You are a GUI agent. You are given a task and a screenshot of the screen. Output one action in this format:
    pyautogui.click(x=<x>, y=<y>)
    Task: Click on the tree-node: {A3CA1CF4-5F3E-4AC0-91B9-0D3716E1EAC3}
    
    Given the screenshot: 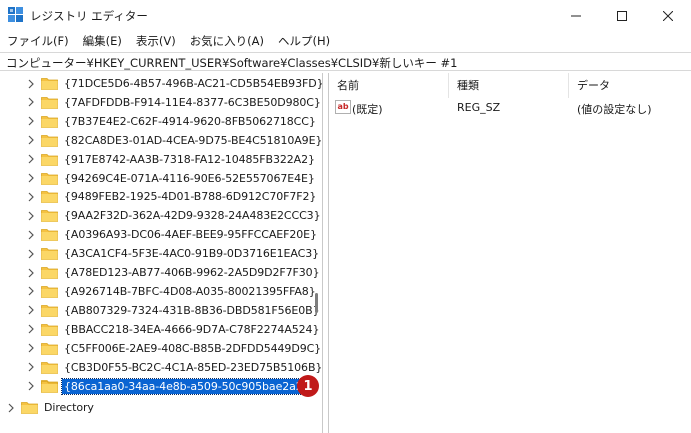 What is the action you would take?
    pyautogui.click(x=174, y=253)
    